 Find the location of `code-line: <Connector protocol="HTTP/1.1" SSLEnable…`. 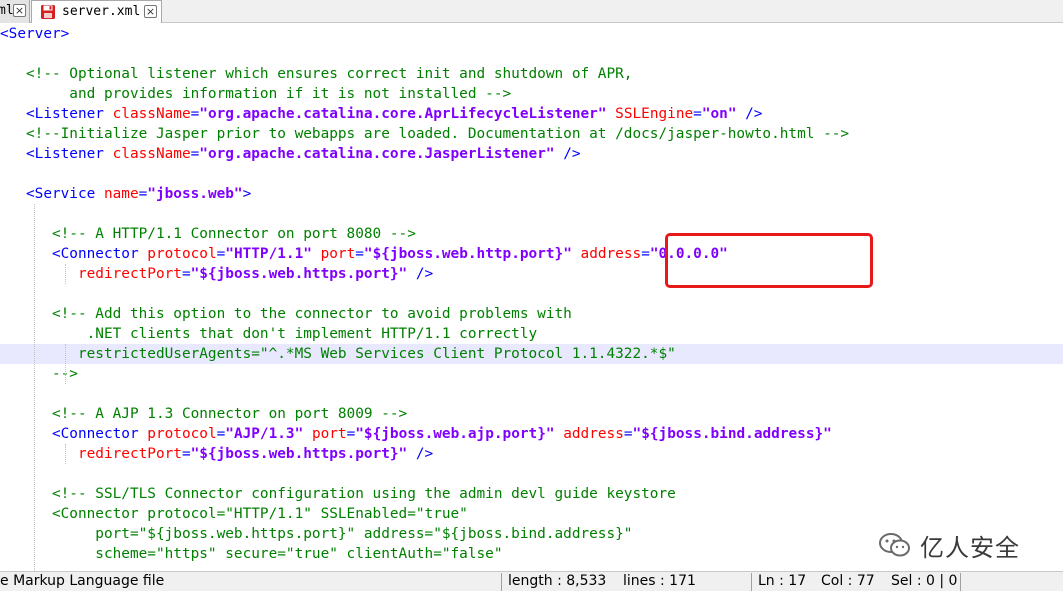

code-line: <Connector protocol="HTTP/1.1" SSLEnable… is located at coordinates (531, 514).